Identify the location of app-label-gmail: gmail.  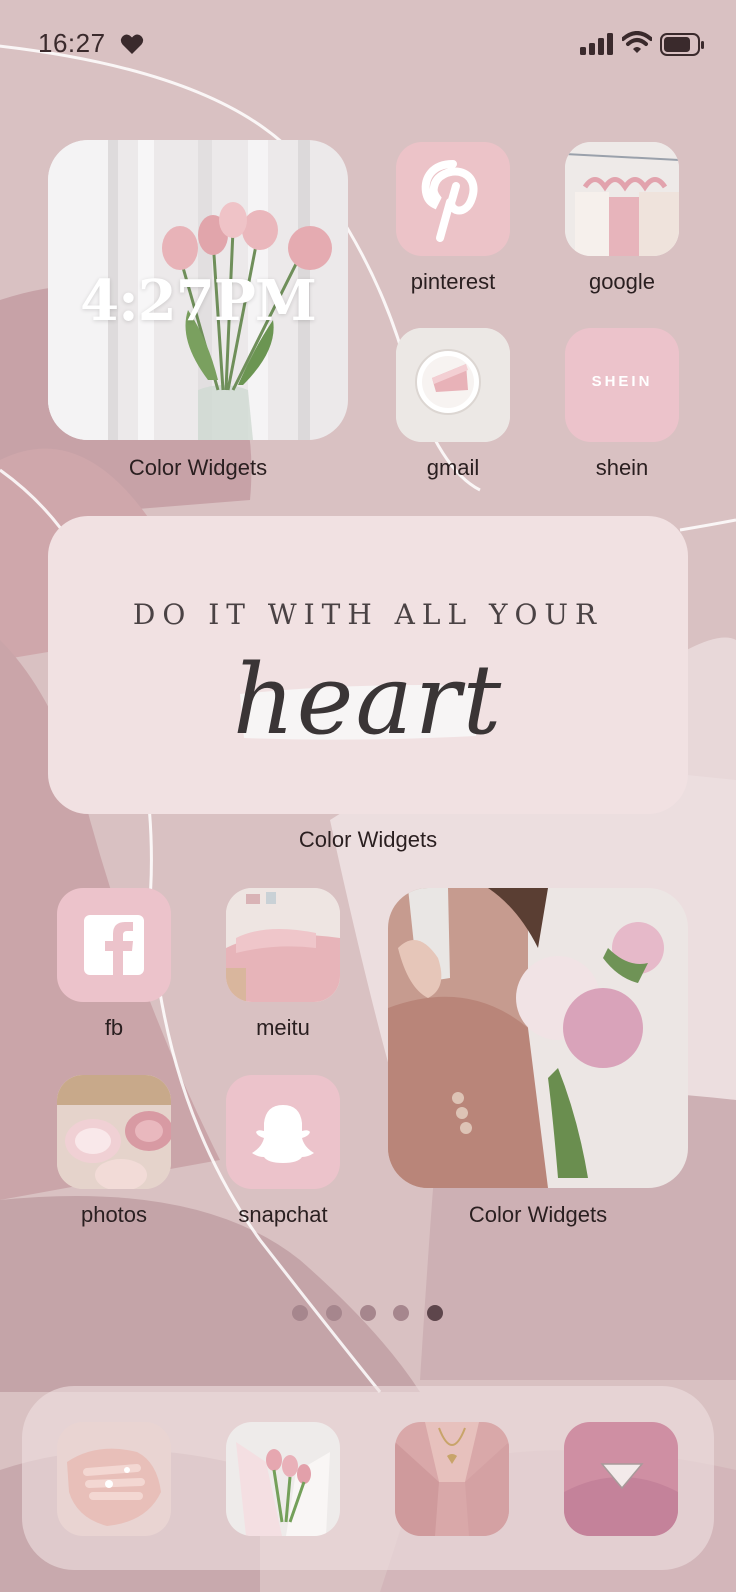
(453, 467).